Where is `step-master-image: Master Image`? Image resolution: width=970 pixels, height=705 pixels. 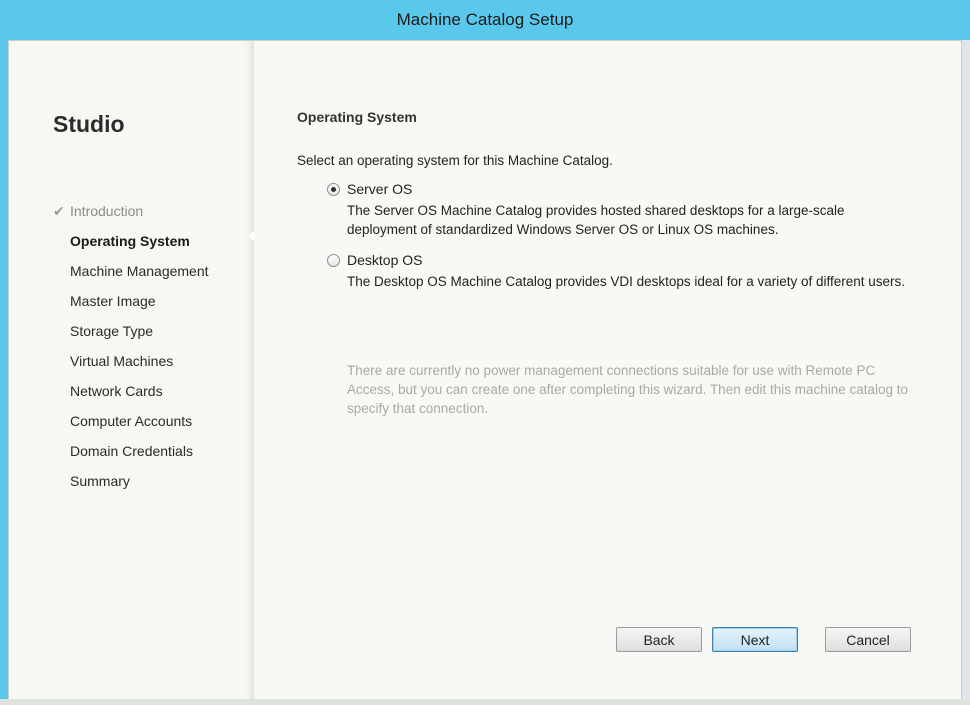
step-master-image: Master Image is located at coordinates (131, 304).